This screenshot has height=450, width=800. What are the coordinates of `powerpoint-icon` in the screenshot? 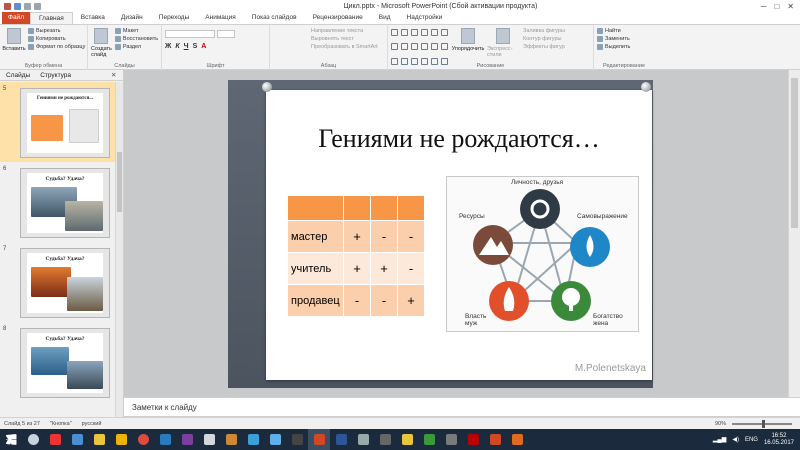 It's located at (7, 6).